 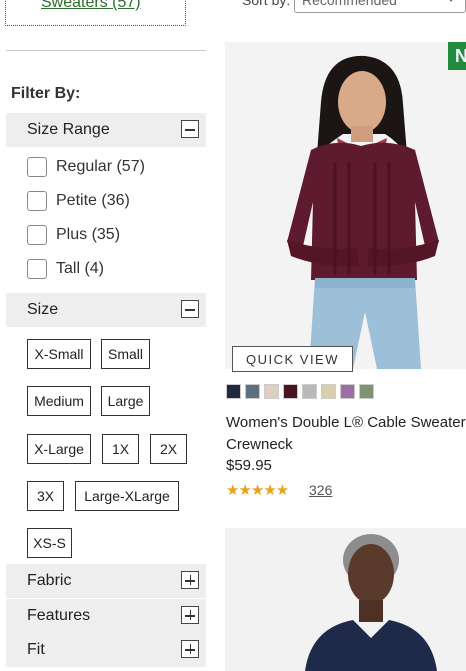 What do you see at coordinates (451, 2) in the screenshot?
I see `chevron-down-icon: ▼` at bounding box center [451, 2].